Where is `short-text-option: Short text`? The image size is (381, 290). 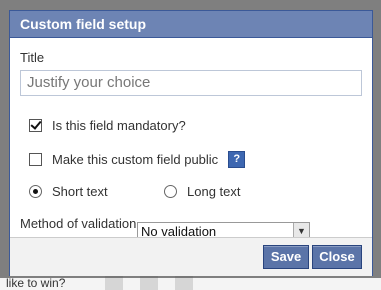 short-text-option: Short text is located at coordinates (68, 191).